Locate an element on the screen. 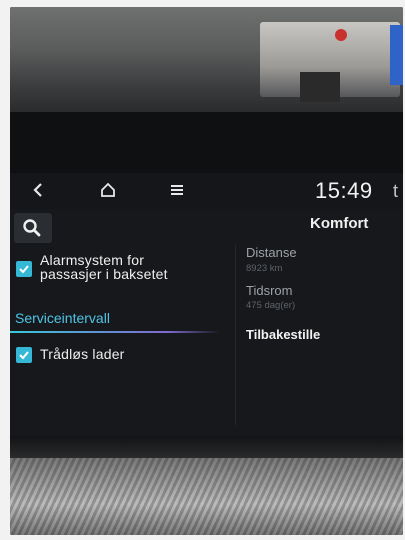 The height and width of the screenshot is (540, 405). wireless-charger-label: Trådløs lader is located at coordinates (82, 354).